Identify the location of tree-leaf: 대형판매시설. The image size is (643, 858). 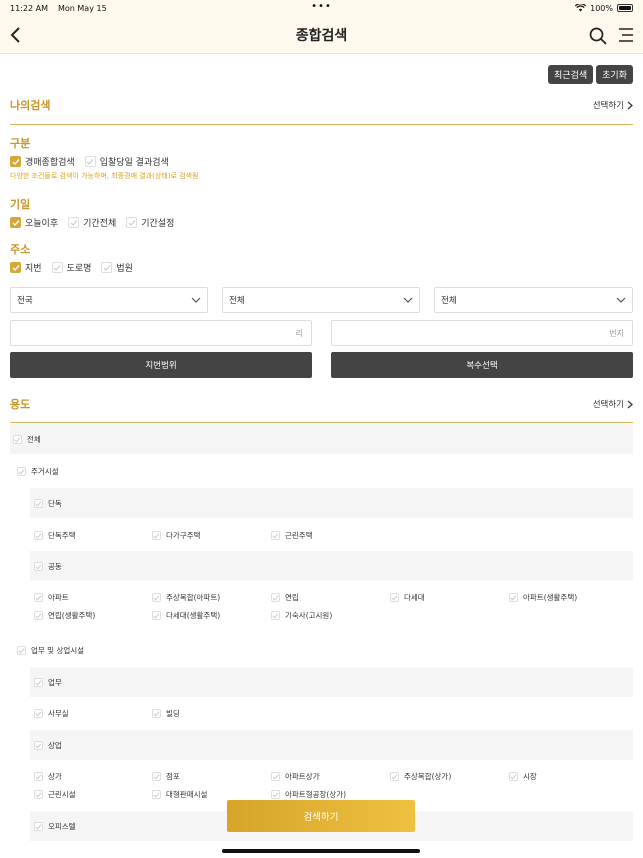
(179, 794).